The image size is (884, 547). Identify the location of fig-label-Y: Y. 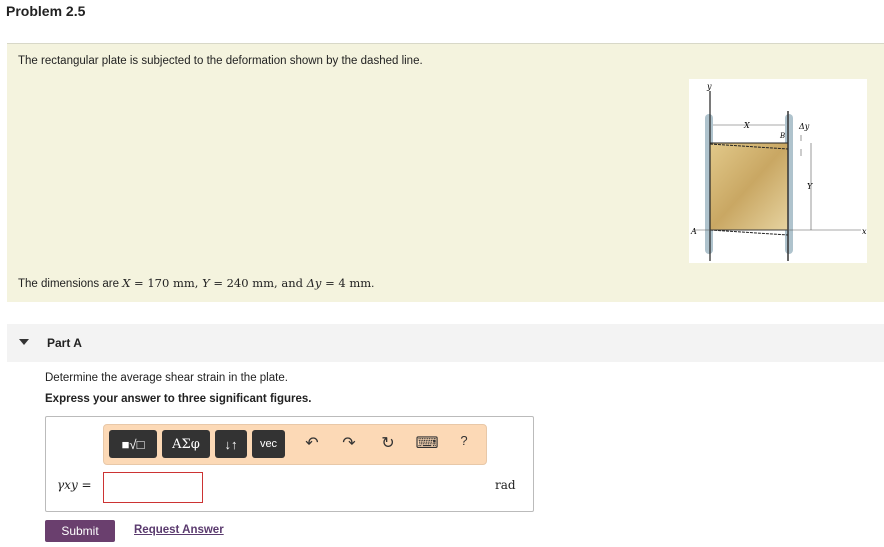
(810, 186).